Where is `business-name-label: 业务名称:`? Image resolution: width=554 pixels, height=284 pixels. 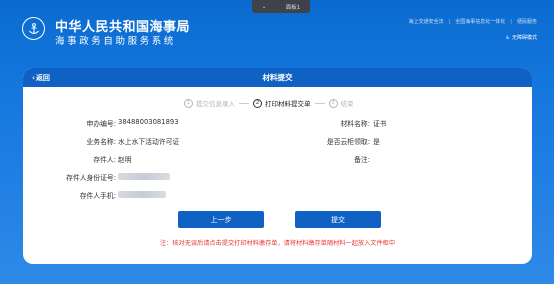
business-name-label: 业务名称: is located at coordinates (101, 142).